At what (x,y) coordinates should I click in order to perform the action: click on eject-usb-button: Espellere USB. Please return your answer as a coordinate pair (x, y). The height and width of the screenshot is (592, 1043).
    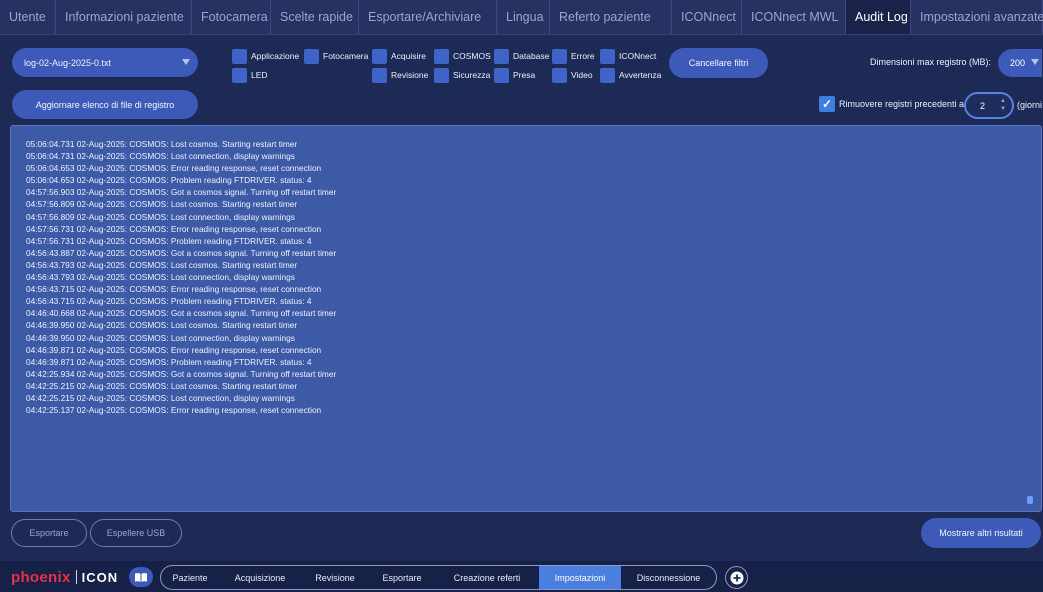
    Looking at the image, I should click on (136, 533).